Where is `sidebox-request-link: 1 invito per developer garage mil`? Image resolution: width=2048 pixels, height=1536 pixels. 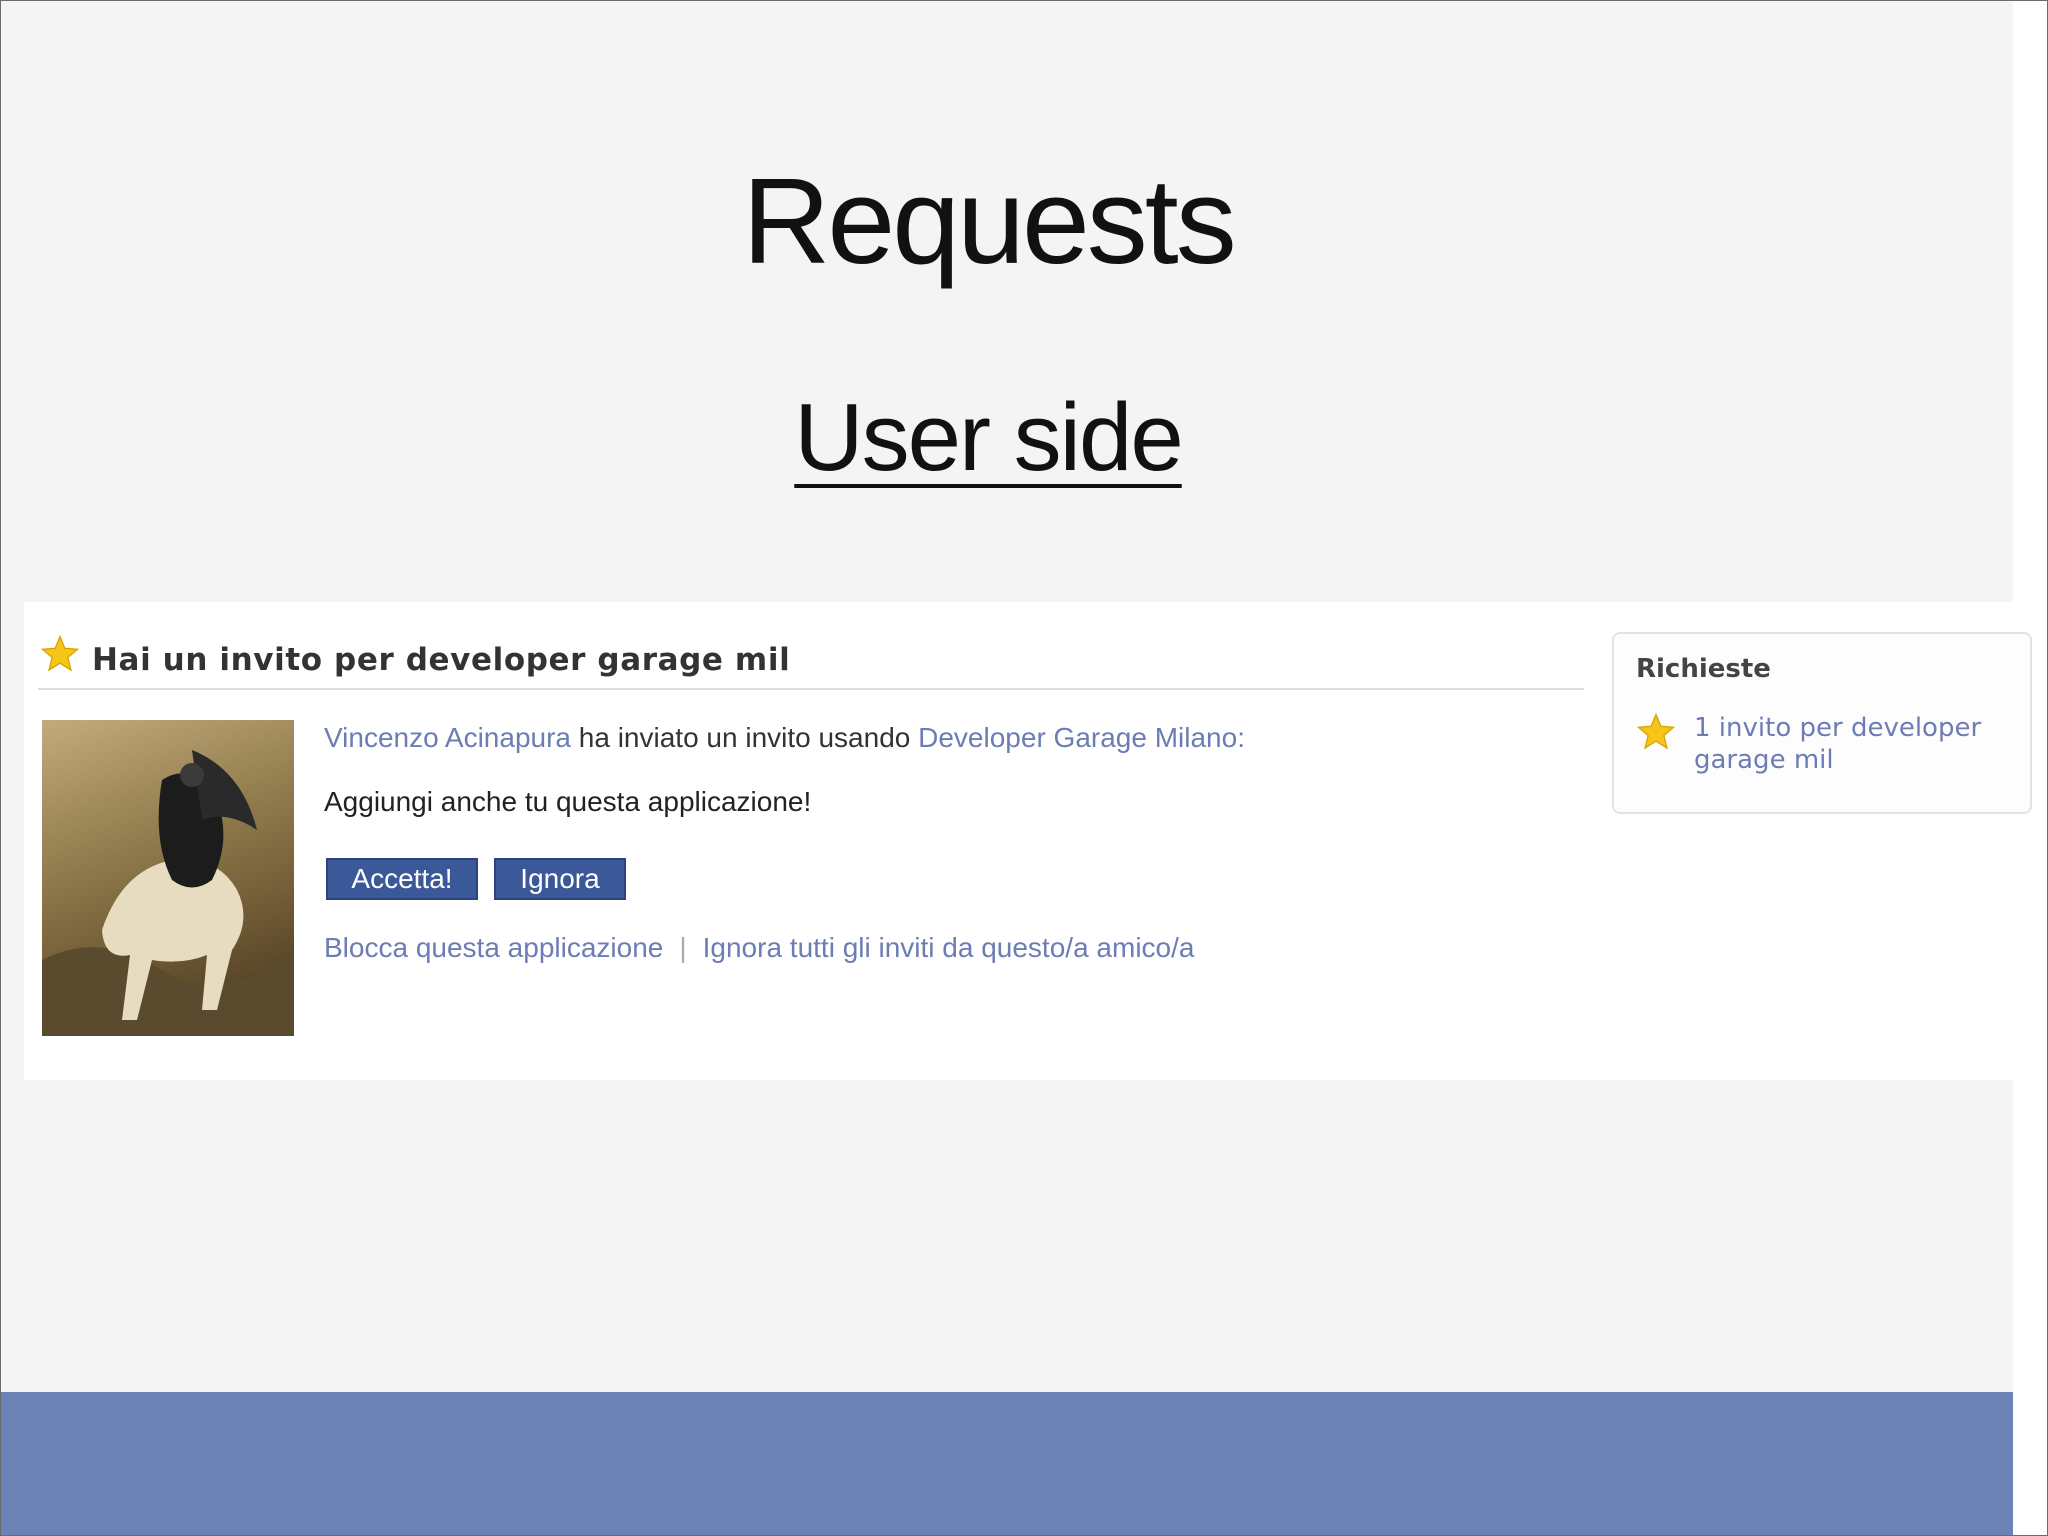 sidebox-request-link: 1 invito per developer garage mil is located at coordinates (1849, 744).